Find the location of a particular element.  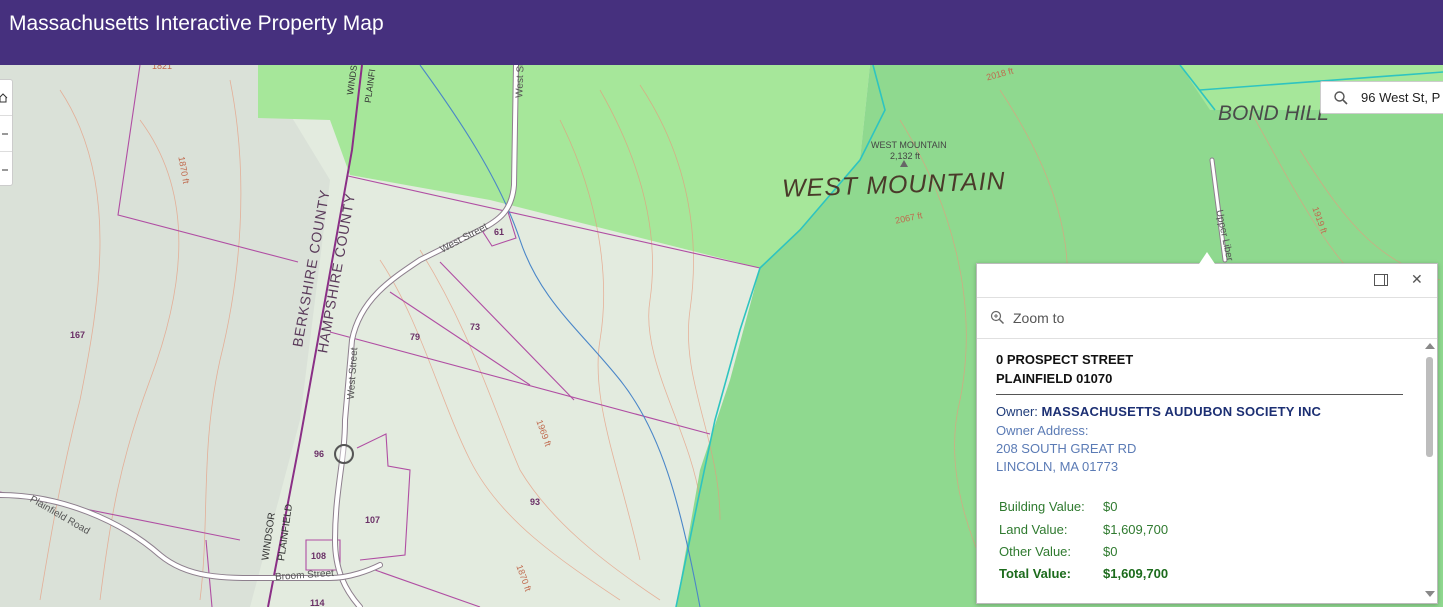

owner-label: Owner: is located at coordinates (1017, 411).